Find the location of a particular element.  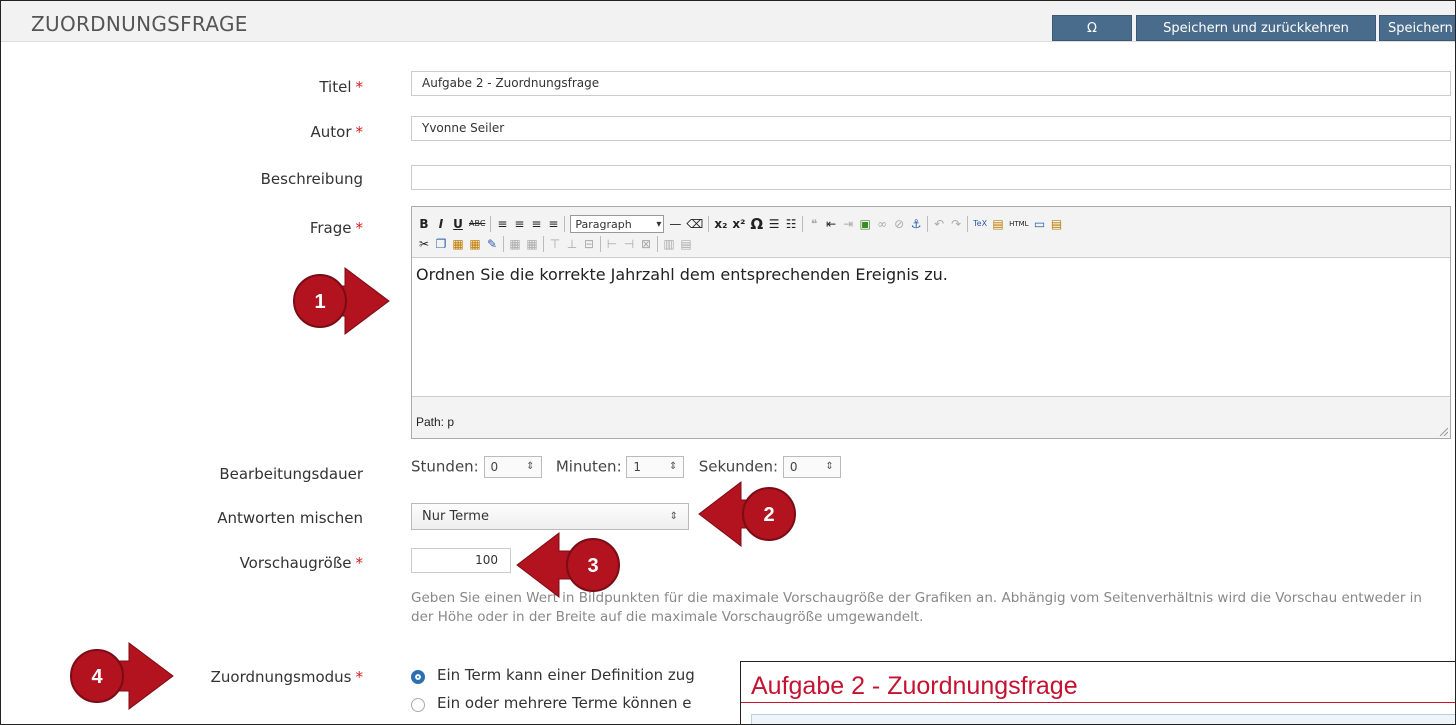

hours-select: 0 ⇕ is located at coordinates (512, 467).